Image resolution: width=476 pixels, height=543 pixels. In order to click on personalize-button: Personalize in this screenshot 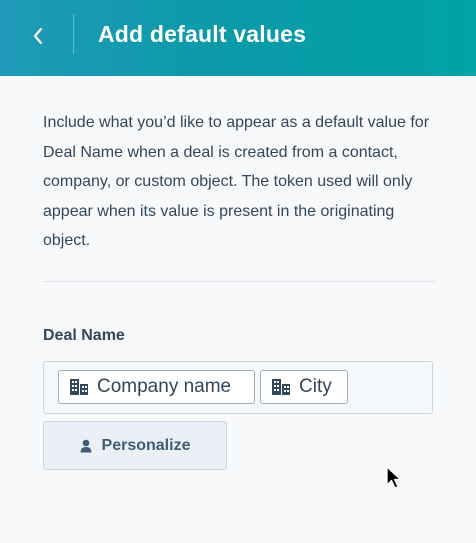, I will do `click(135, 445)`.